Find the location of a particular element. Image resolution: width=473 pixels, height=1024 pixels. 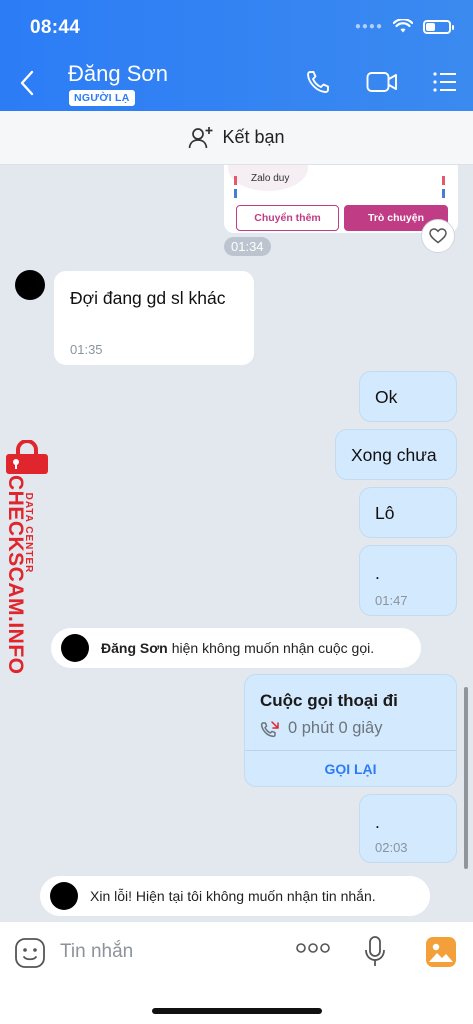

message-bubble-outgoing: . 01:47 is located at coordinates (408, 580).